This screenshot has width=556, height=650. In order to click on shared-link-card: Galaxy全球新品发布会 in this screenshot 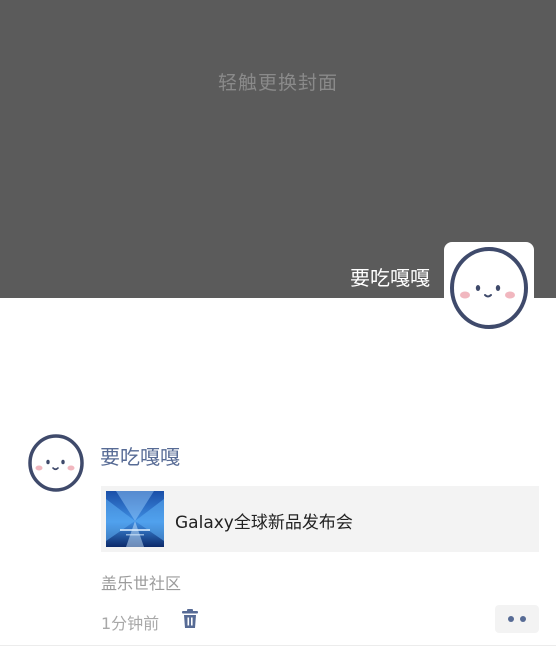, I will do `click(320, 519)`.